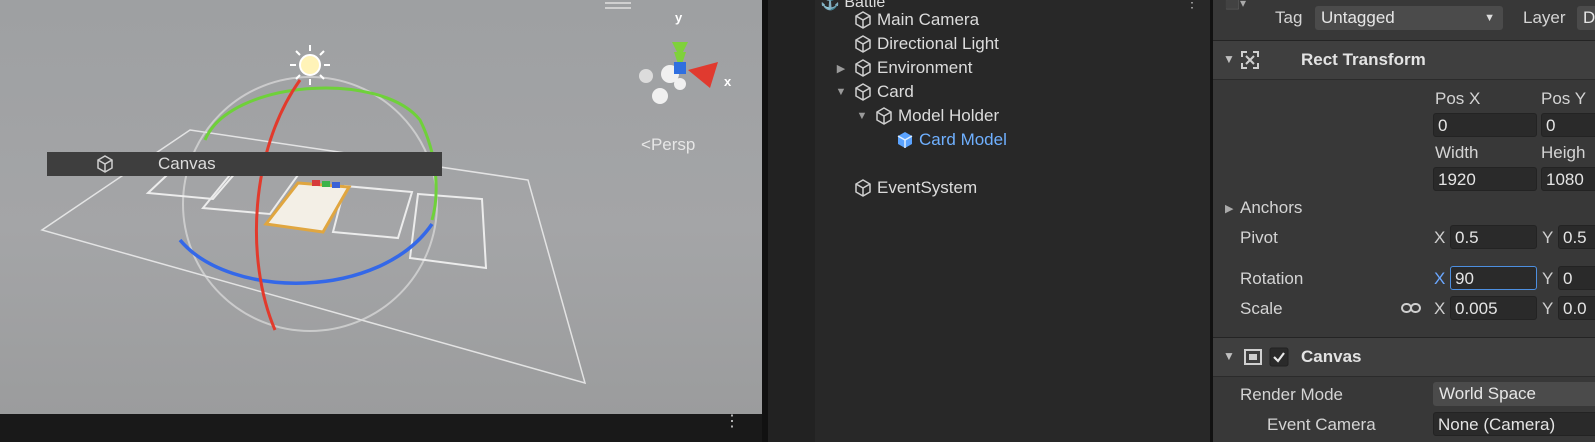 The image size is (1595, 442). Describe the element at coordinates (927, 187) in the screenshot. I see `hierarchy-item-label: EventSystem` at that location.